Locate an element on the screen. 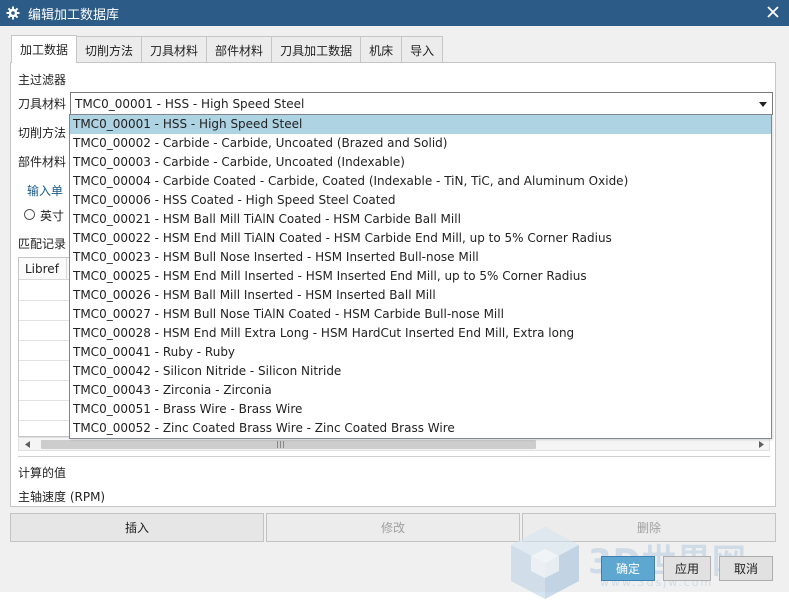 The image size is (789, 603). tab-strip: 加工数据 切削方法 刀具材料 部件材料 刀具加工数据 机床 导入 is located at coordinates (227, 49).